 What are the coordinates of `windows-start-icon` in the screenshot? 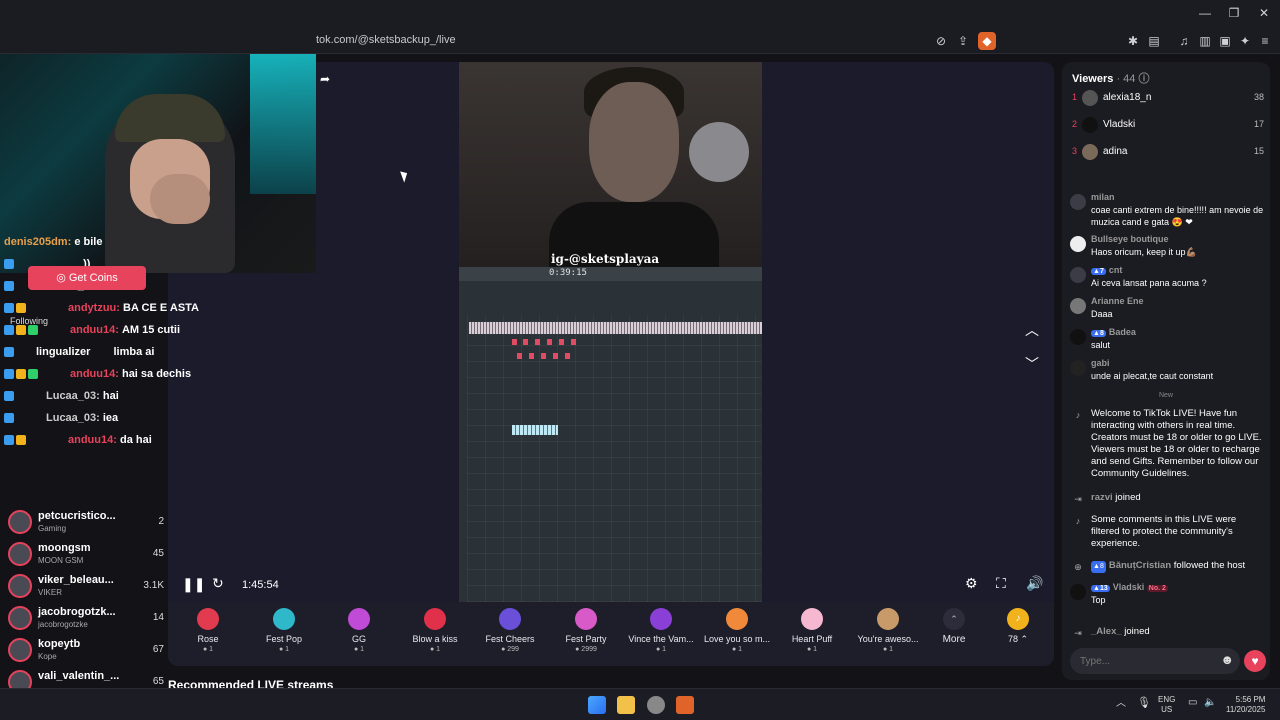 It's located at (597, 705).